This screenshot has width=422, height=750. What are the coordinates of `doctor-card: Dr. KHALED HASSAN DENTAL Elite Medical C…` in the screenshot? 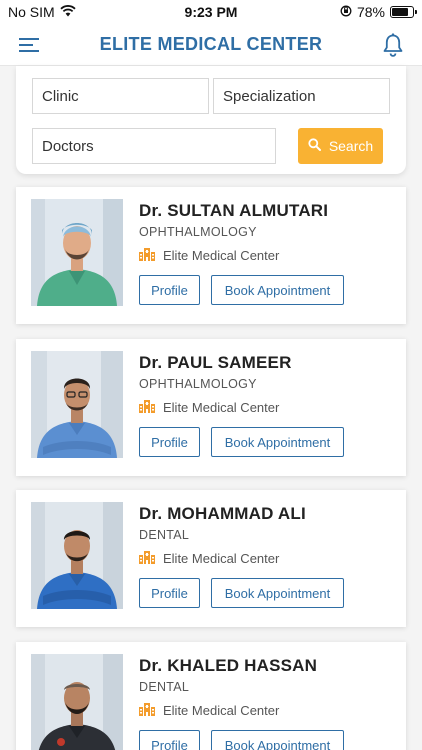 It's located at (211, 696).